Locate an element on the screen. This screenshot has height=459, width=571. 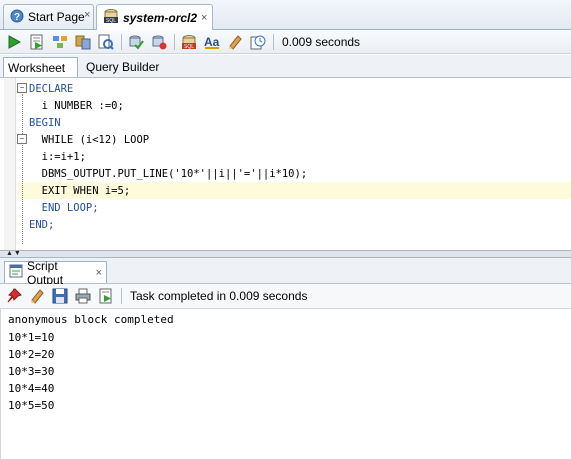
sql-worksheet-icon: SQL is located at coordinates (111, 17).